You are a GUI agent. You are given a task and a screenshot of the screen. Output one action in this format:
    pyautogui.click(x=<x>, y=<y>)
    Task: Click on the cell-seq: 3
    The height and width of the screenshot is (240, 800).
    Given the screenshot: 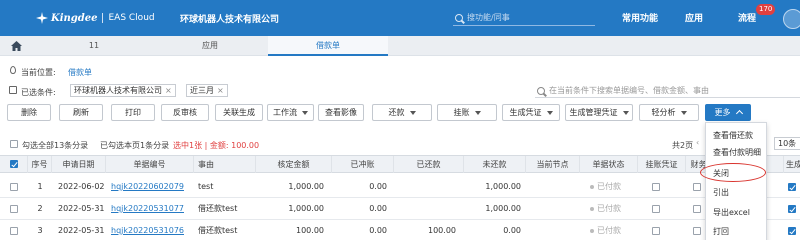 What is the action you would take?
    pyautogui.click(x=40, y=230)
    